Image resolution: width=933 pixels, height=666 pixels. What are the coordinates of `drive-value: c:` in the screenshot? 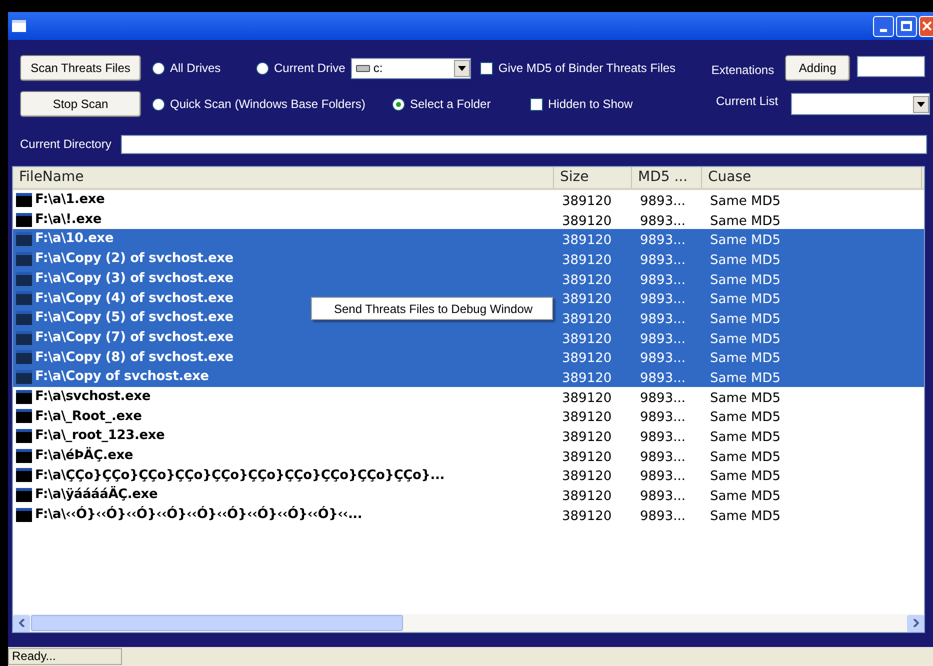 It's located at (378, 68).